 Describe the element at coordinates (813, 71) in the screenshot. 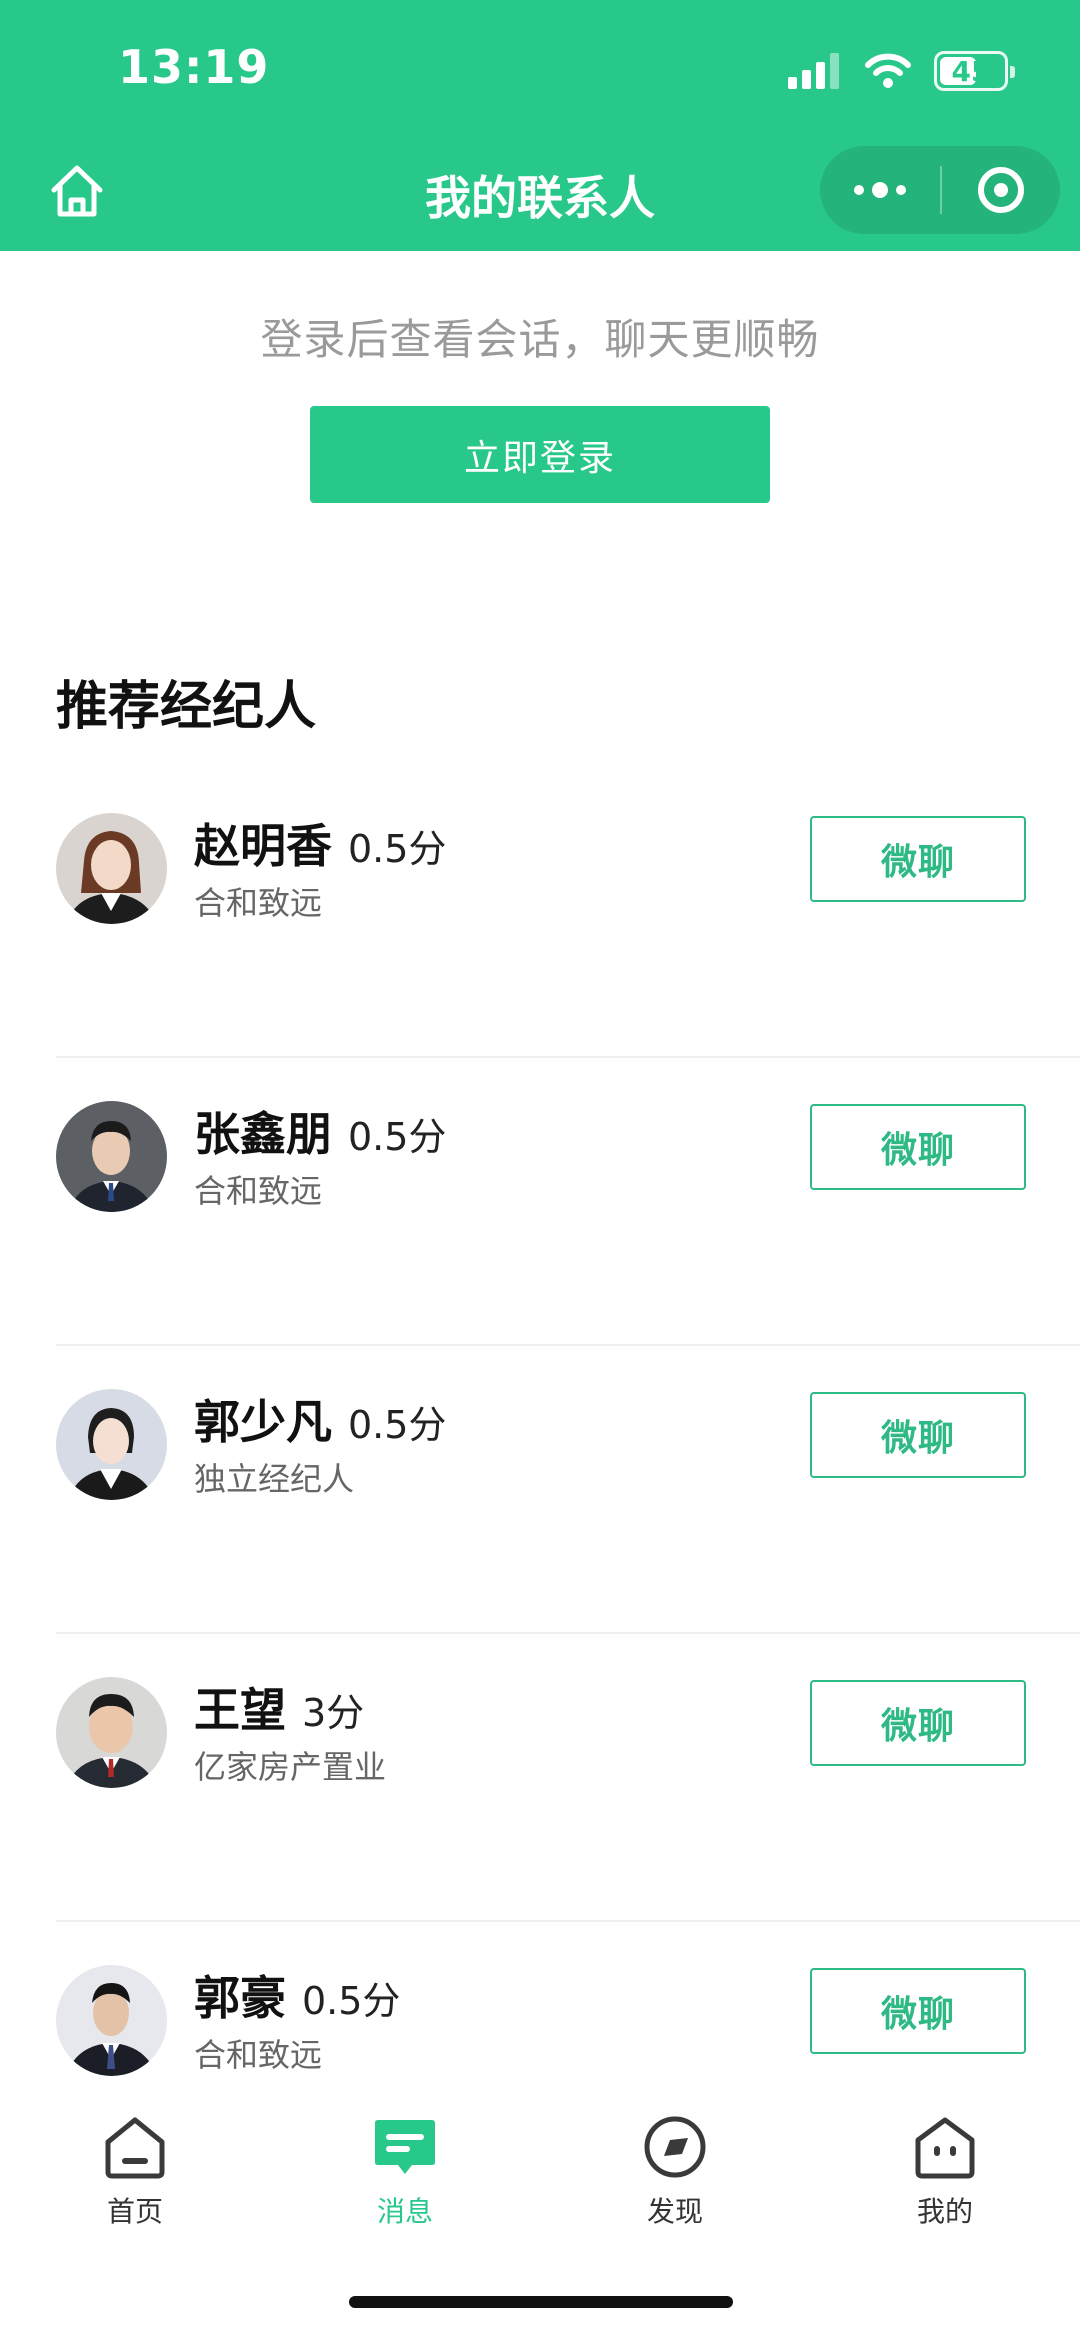

I see `signal-icon` at that location.